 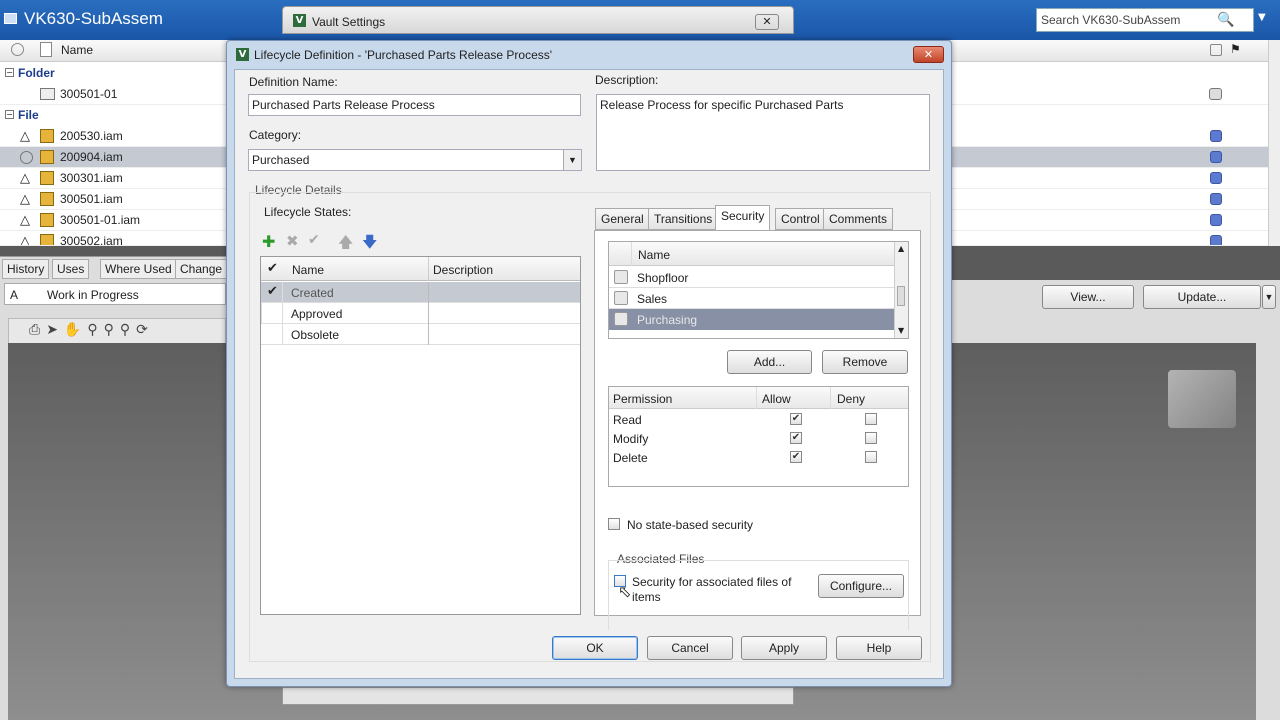 I want to click on check-state-icon: ✔, so click(x=314, y=240).